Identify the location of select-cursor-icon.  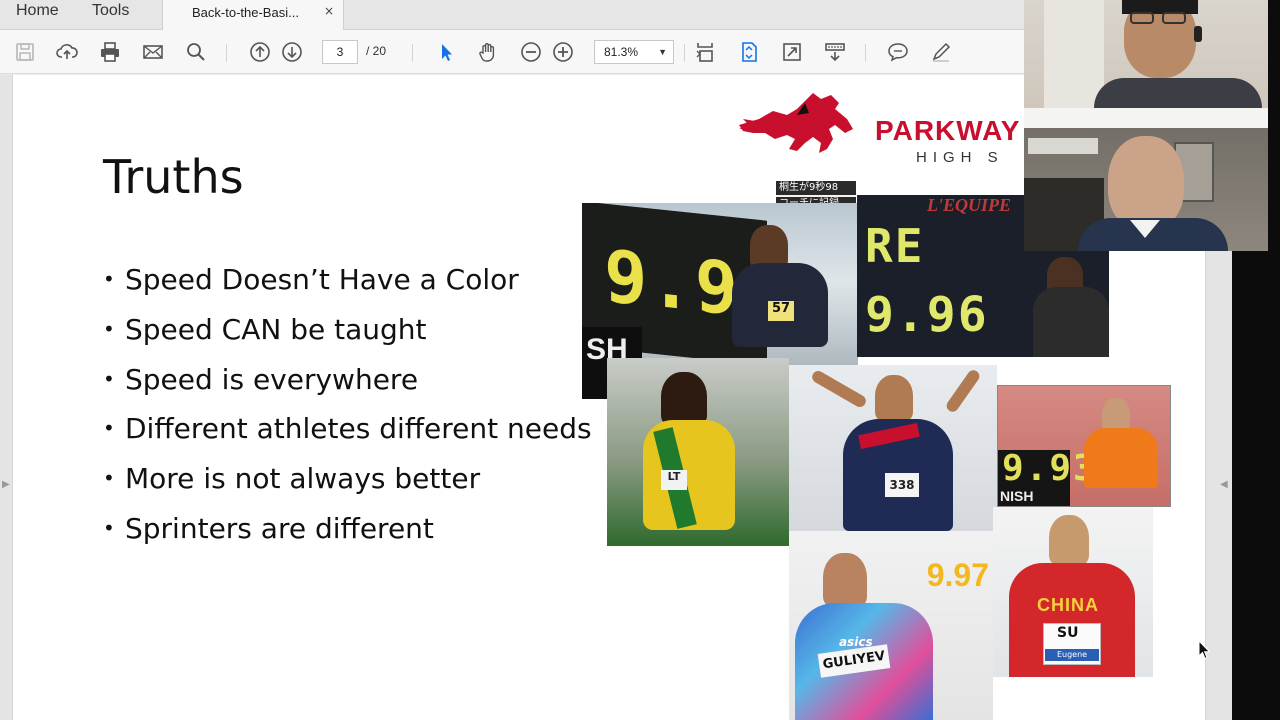
(446, 52).